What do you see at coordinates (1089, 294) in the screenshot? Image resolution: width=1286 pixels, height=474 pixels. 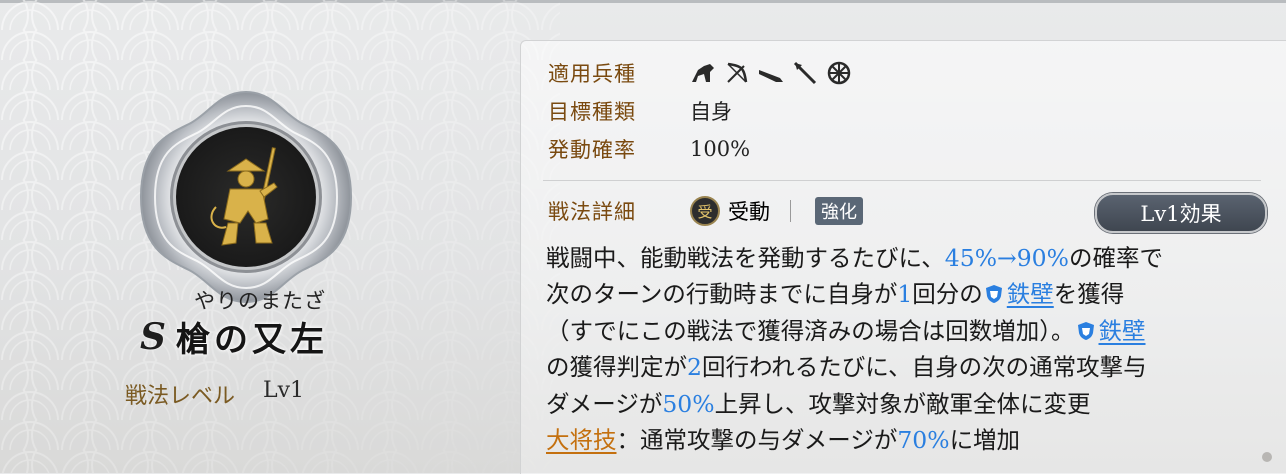 I see `text: を獲得` at bounding box center [1089, 294].